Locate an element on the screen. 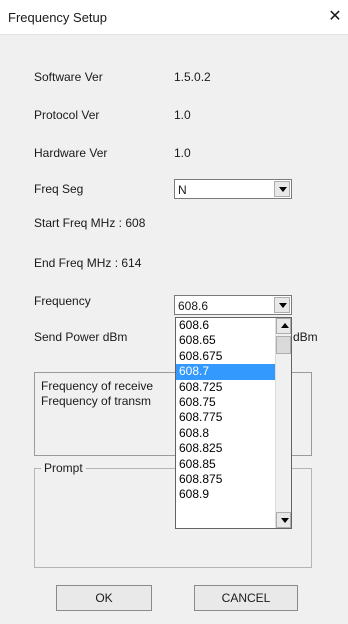 The image size is (348, 624). title-bar: Frequency Setup ✕ is located at coordinates (174, 17).